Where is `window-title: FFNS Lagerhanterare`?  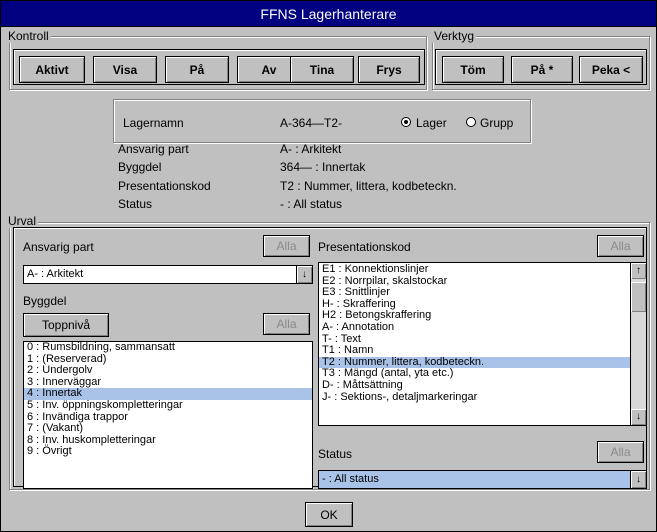 window-title: FFNS Lagerhanterare is located at coordinates (328, 14).